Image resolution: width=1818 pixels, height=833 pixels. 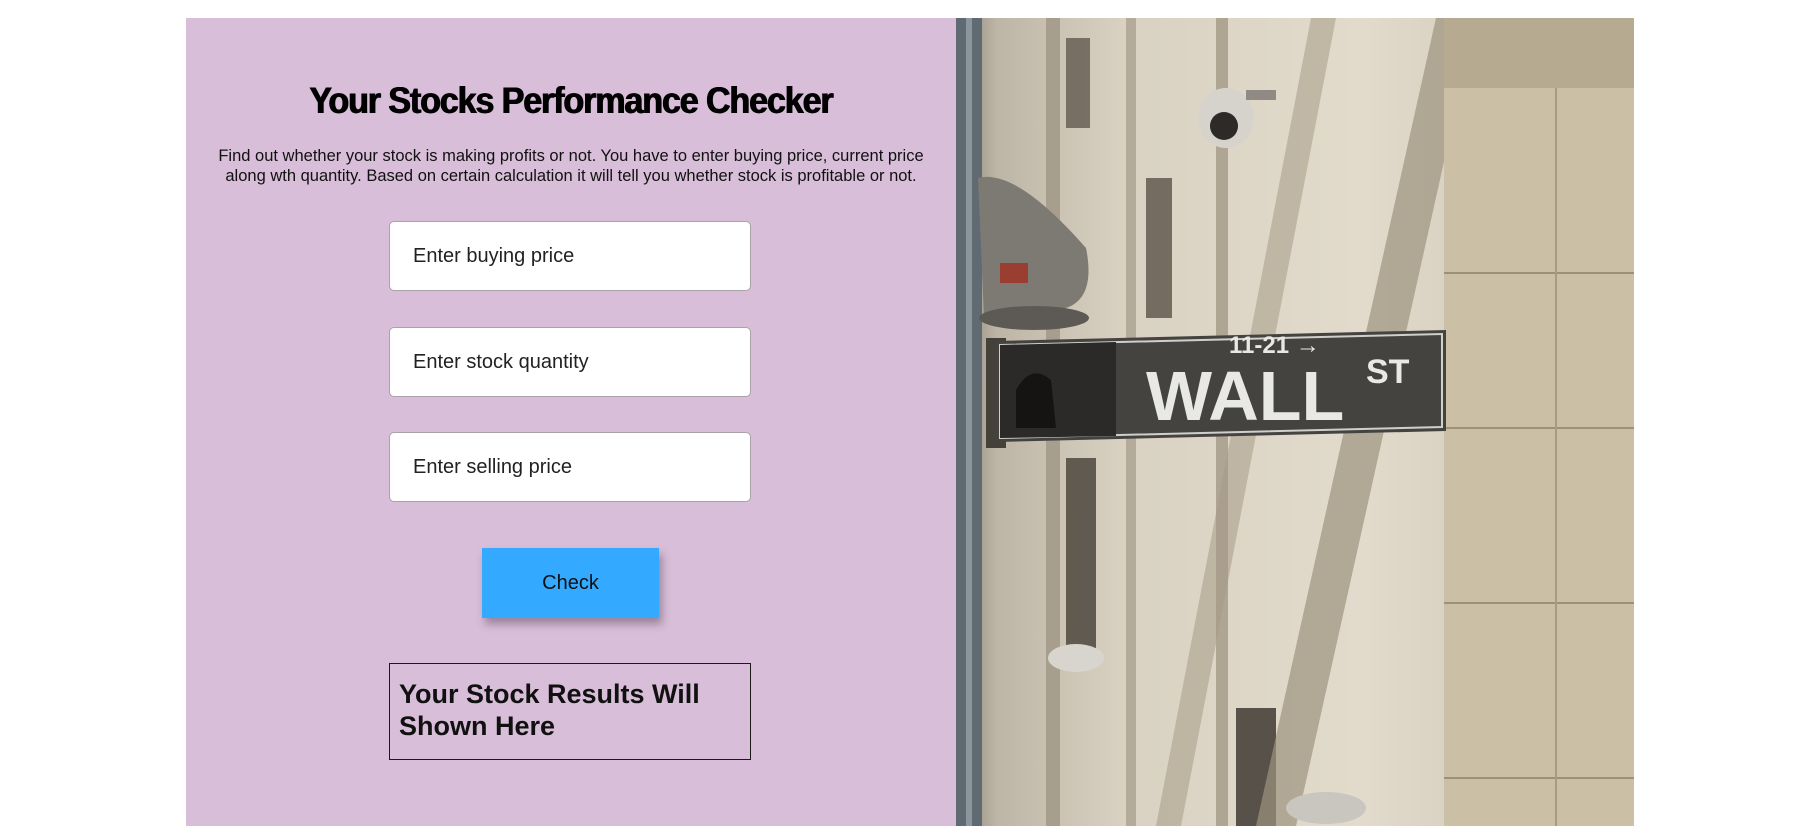 I want to click on buying-price-input, so click(x=570, y=256).